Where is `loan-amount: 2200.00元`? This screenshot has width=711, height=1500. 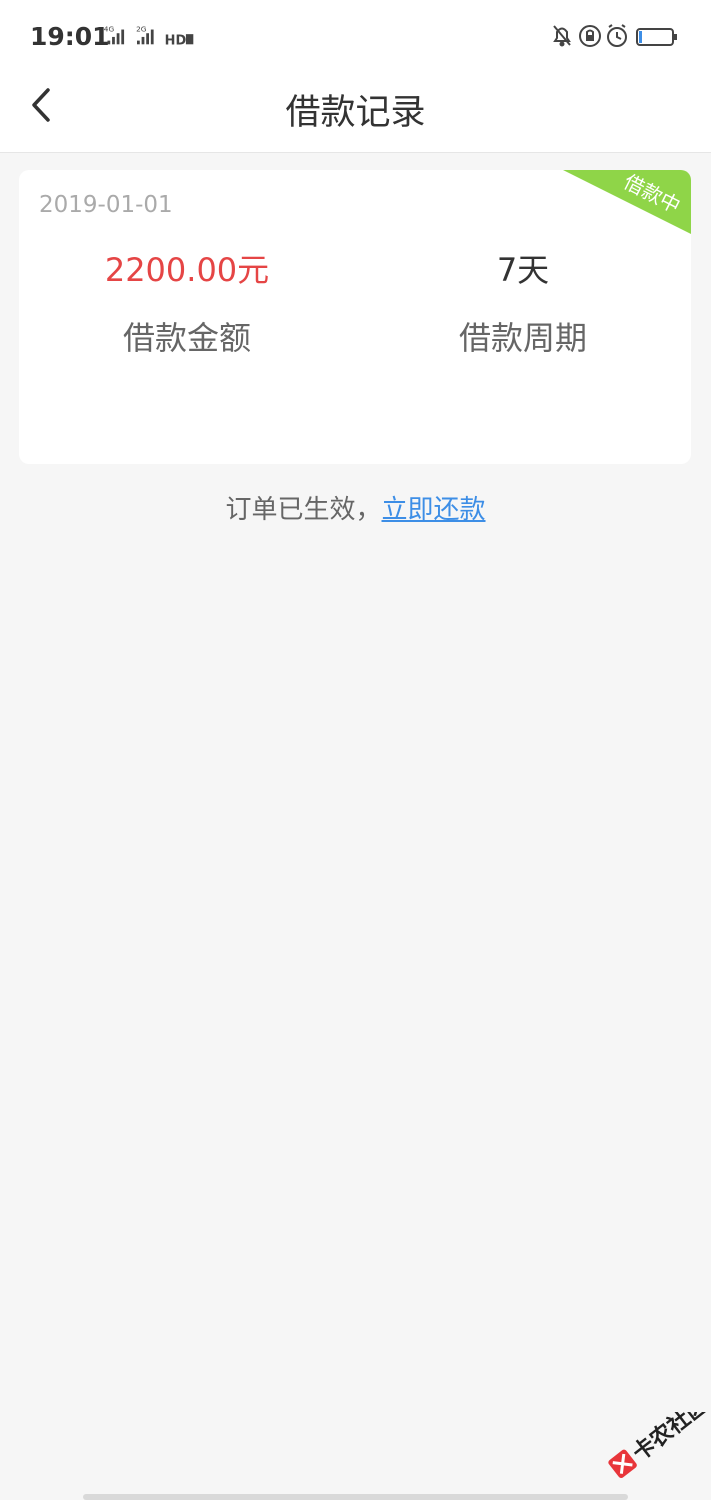 loan-amount: 2200.00元 is located at coordinates (187, 270).